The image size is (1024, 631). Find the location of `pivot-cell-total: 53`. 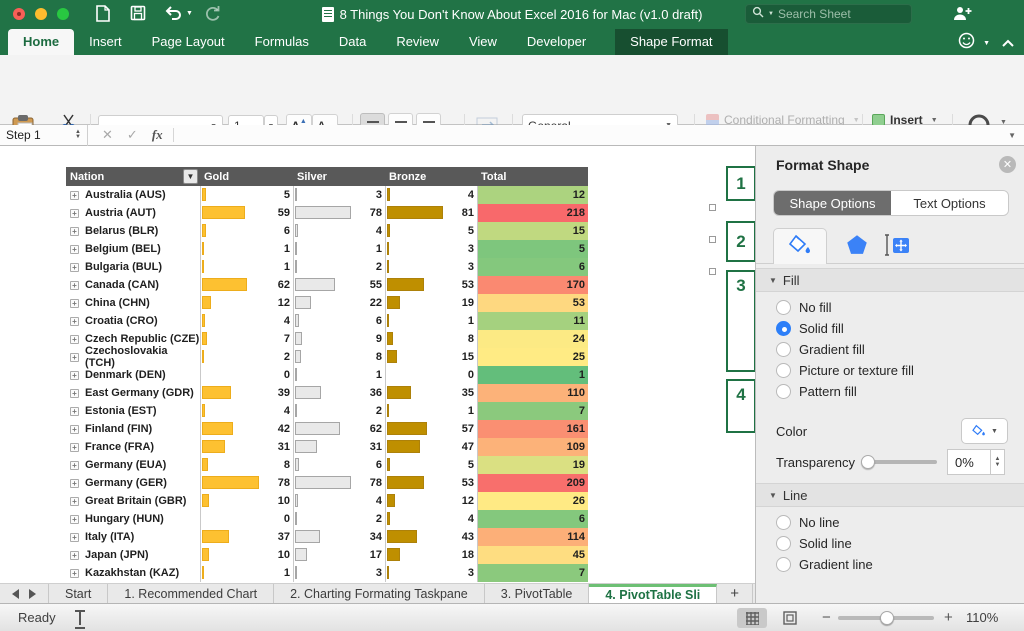

pivot-cell-total: 53 is located at coordinates (532, 303).